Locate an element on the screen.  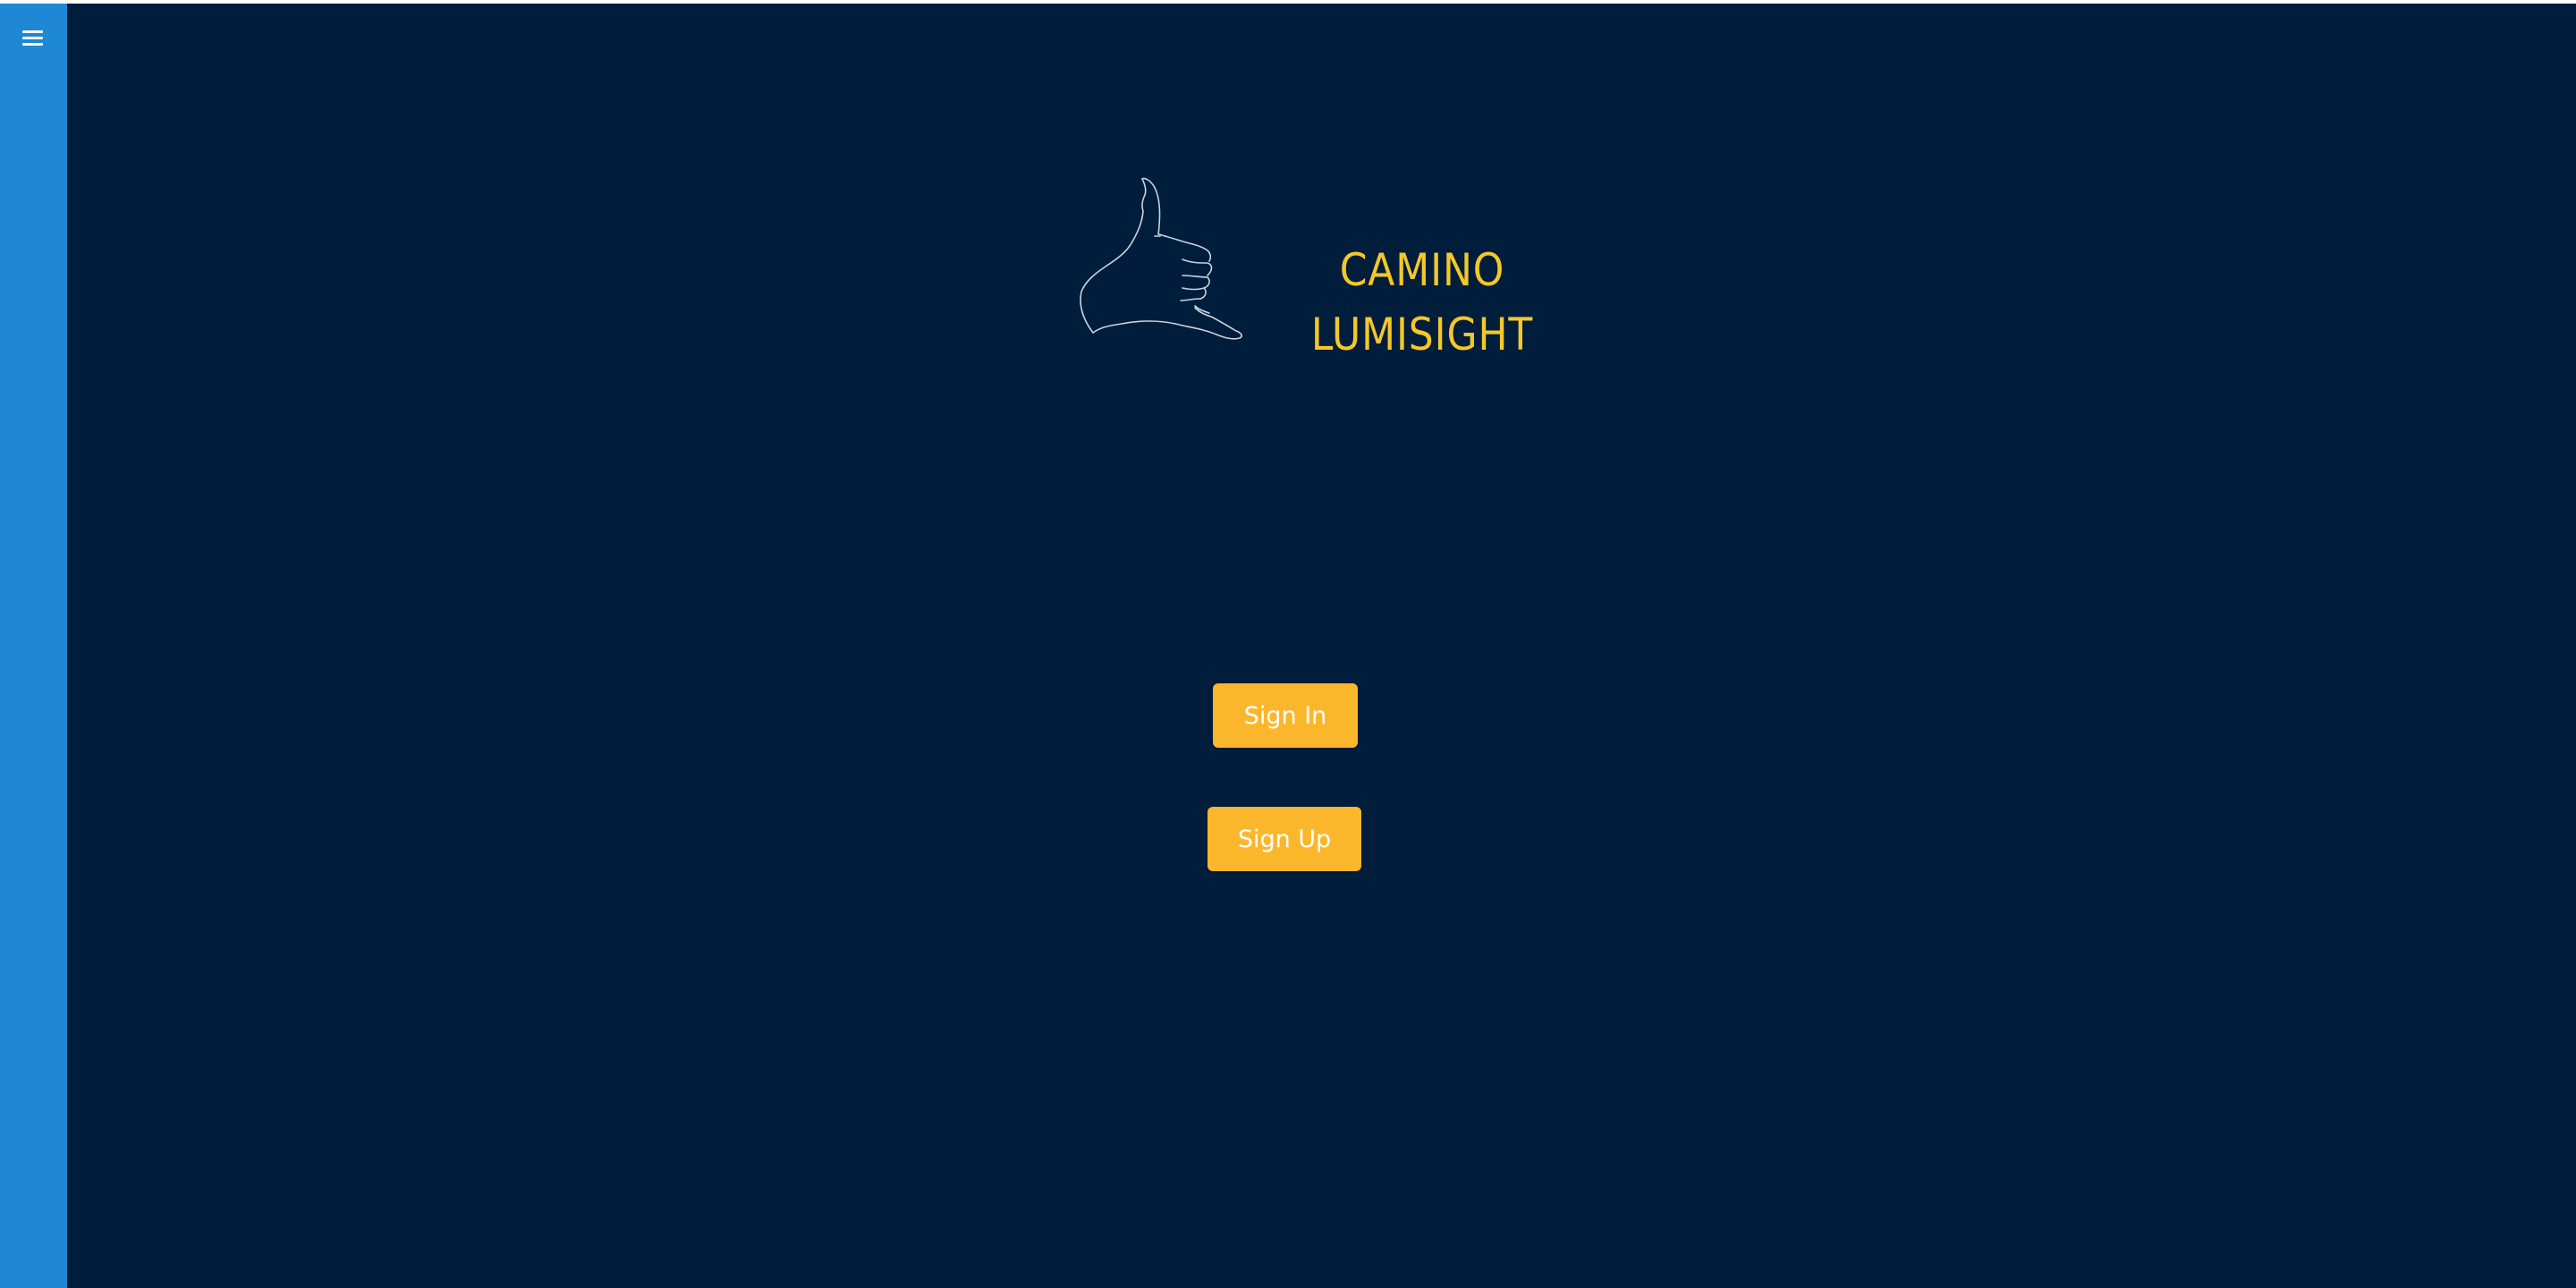
sign-in-label: Sign In is located at coordinates (1285, 715).